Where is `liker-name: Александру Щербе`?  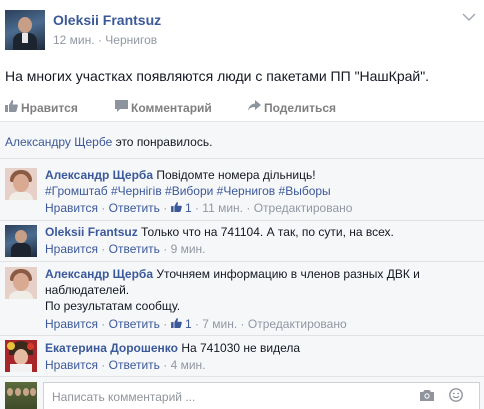
liker-name: Александру Щербе is located at coordinates (58, 142).